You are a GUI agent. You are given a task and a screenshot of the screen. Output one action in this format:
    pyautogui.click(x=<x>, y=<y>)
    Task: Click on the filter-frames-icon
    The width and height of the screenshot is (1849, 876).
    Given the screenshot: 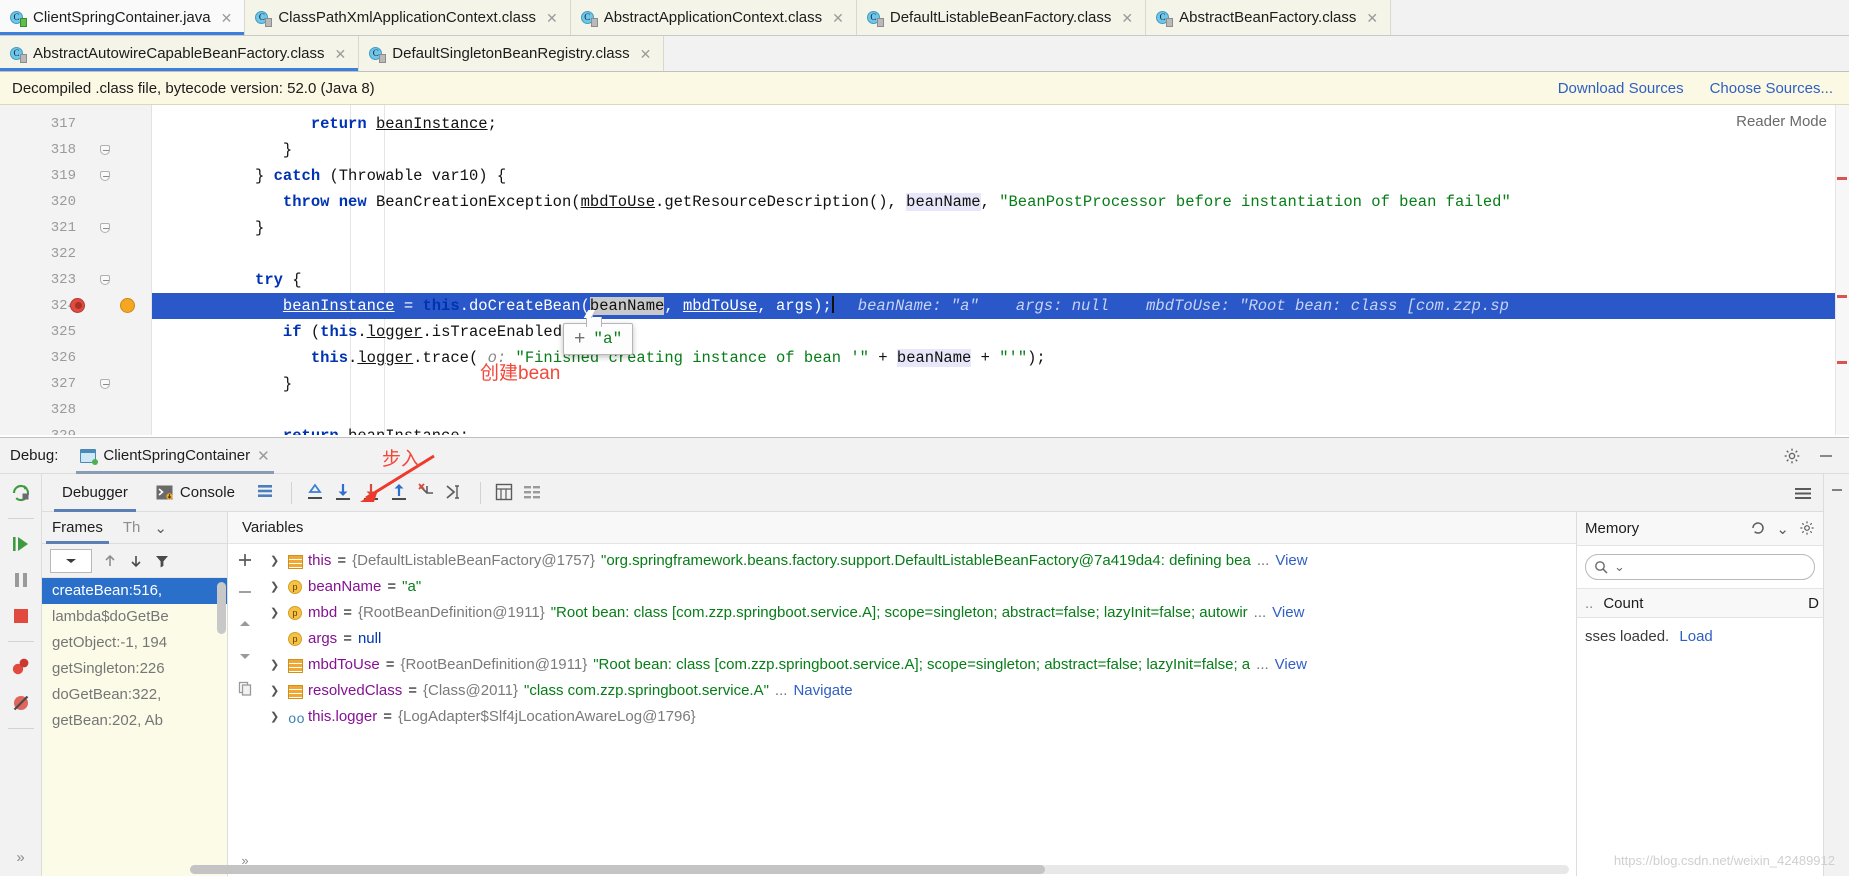 What is the action you would take?
    pyautogui.click(x=162, y=561)
    